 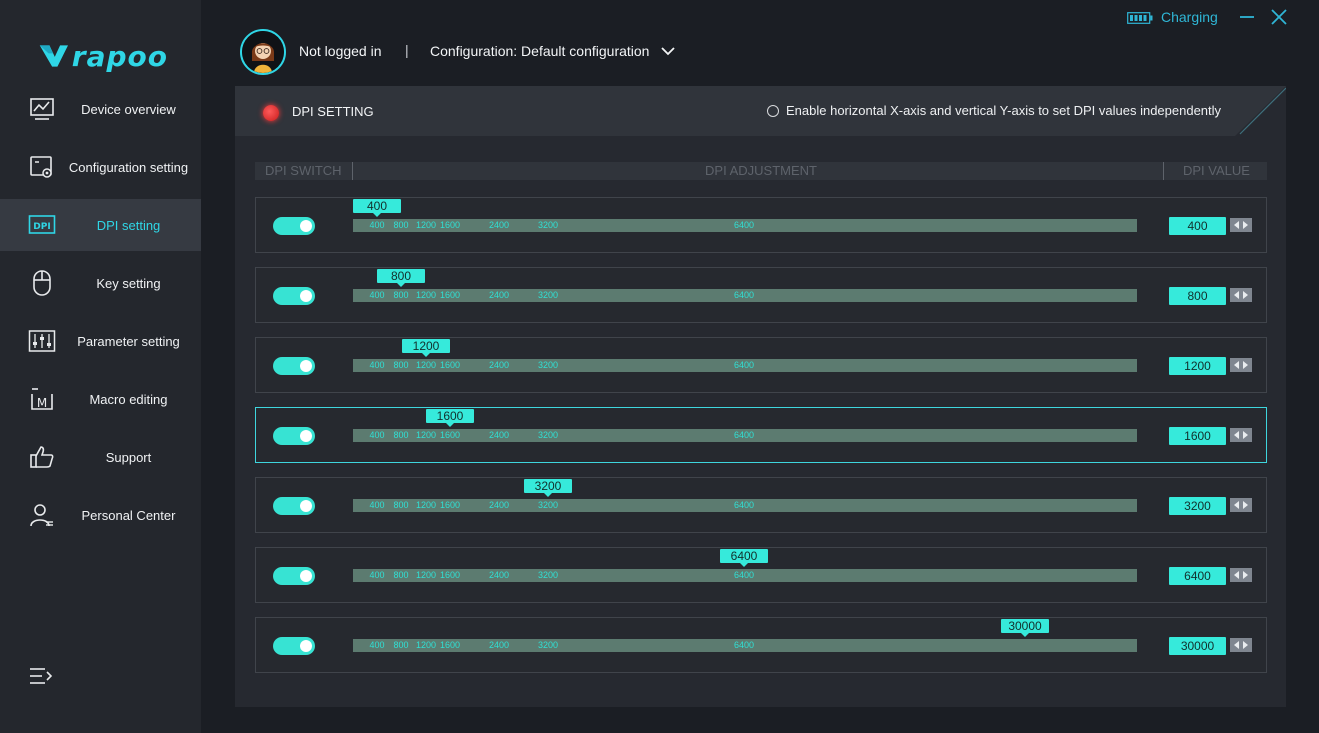 I want to click on dpi-icon-text: DPI, so click(x=41, y=227).